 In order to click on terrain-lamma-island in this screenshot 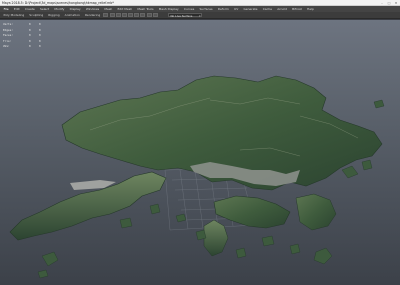, I will do `click(216, 238)`.